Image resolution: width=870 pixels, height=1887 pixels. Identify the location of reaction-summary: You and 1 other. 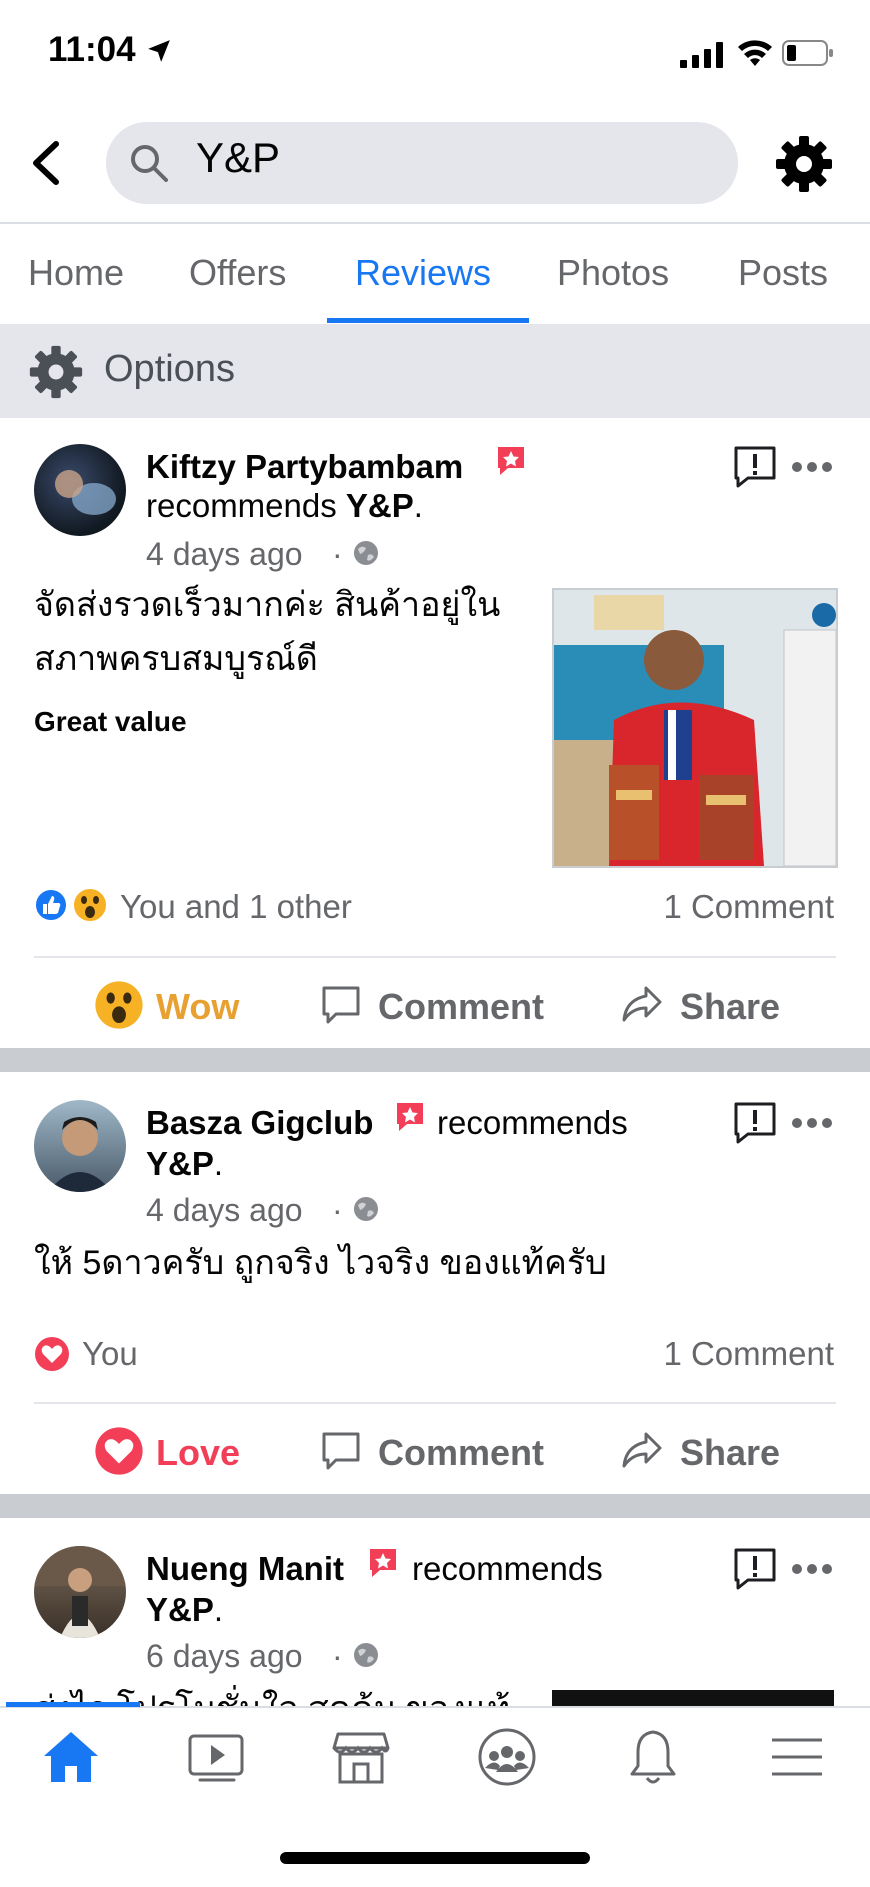
(236, 907).